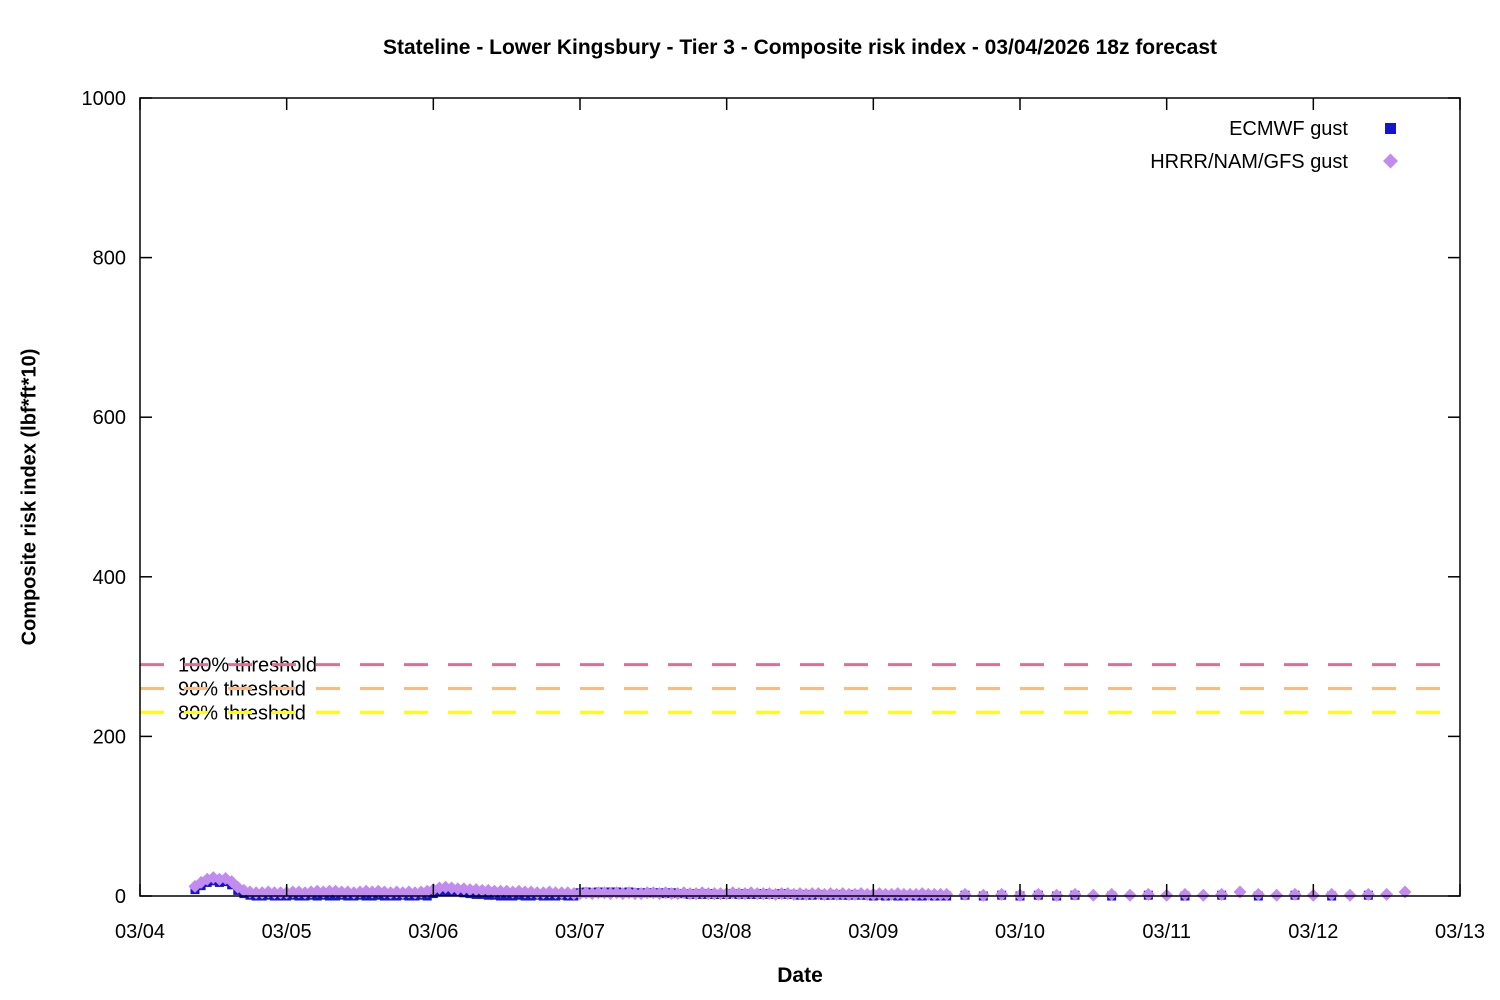 The height and width of the screenshot is (1000, 1500). Describe the element at coordinates (1390, 128) in the screenshot. I see `legend-square-marker` at that location.